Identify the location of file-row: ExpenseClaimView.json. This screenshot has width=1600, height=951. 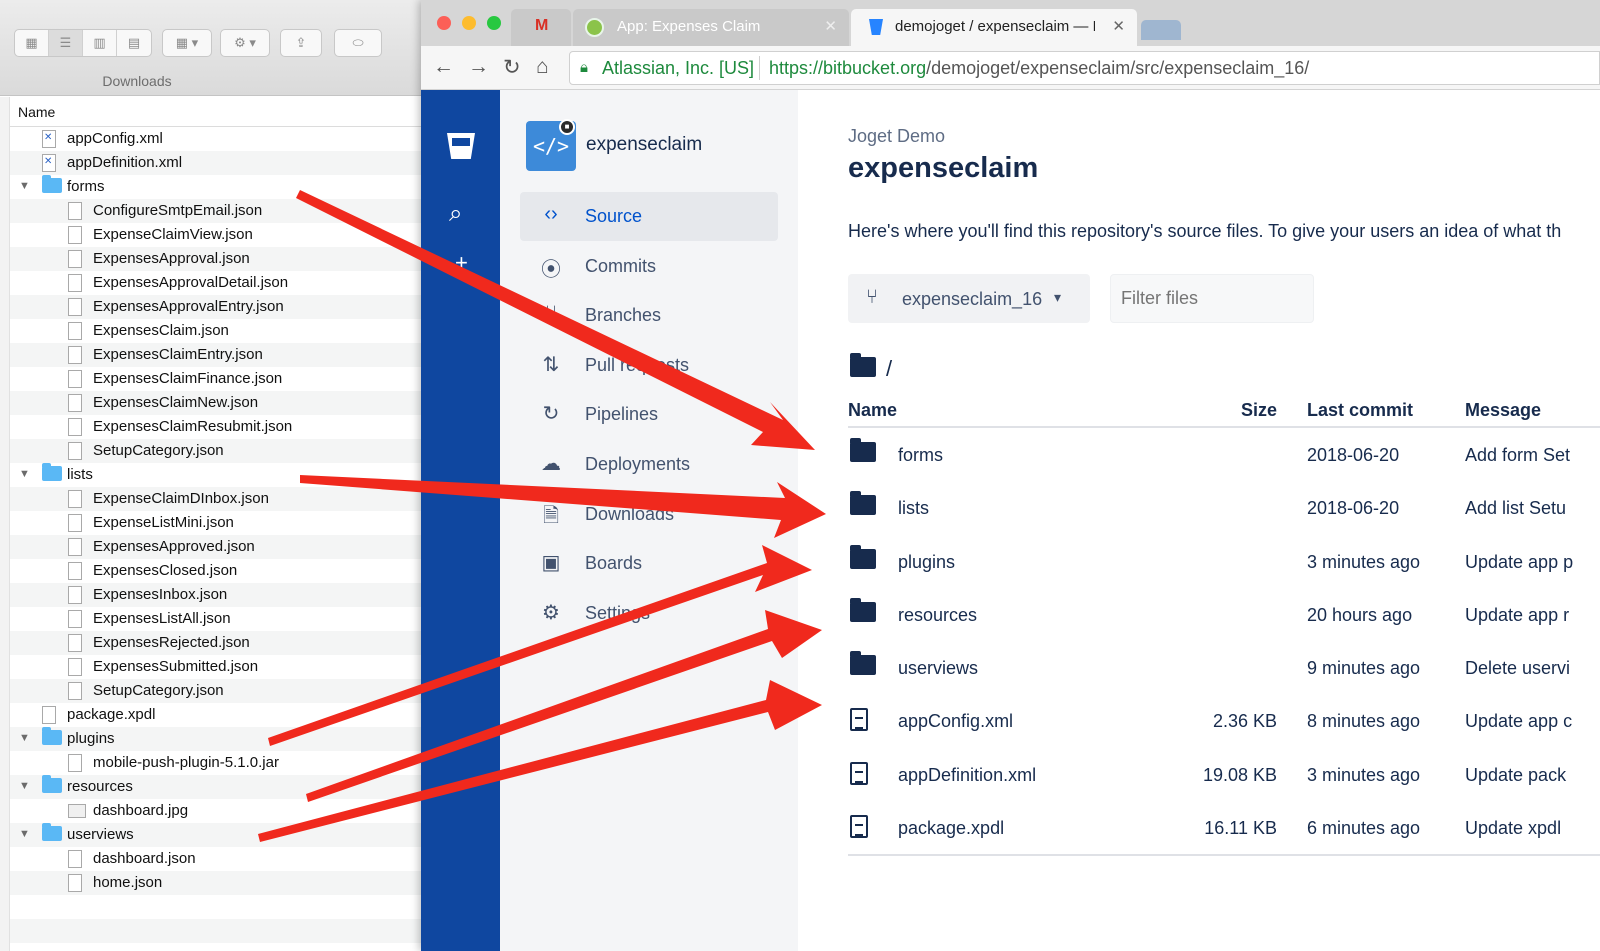
(225, 235).